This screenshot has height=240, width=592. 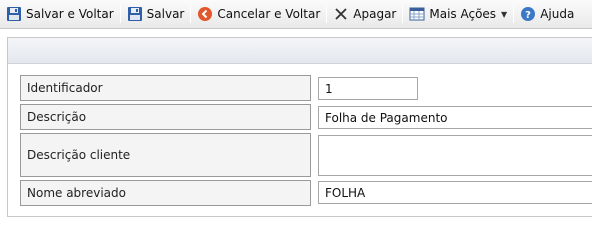 I want to click on save-label: Salvar, so click(x=165, y=14).